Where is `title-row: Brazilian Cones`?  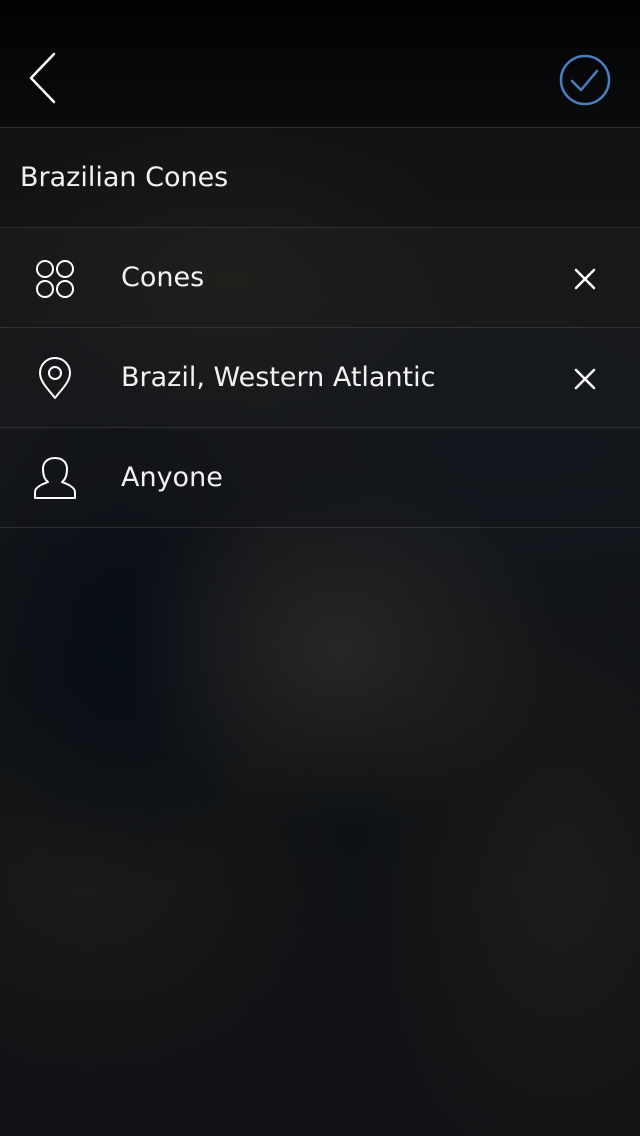 title-row: Brazilian Cones is located at coordinates (320, 178).